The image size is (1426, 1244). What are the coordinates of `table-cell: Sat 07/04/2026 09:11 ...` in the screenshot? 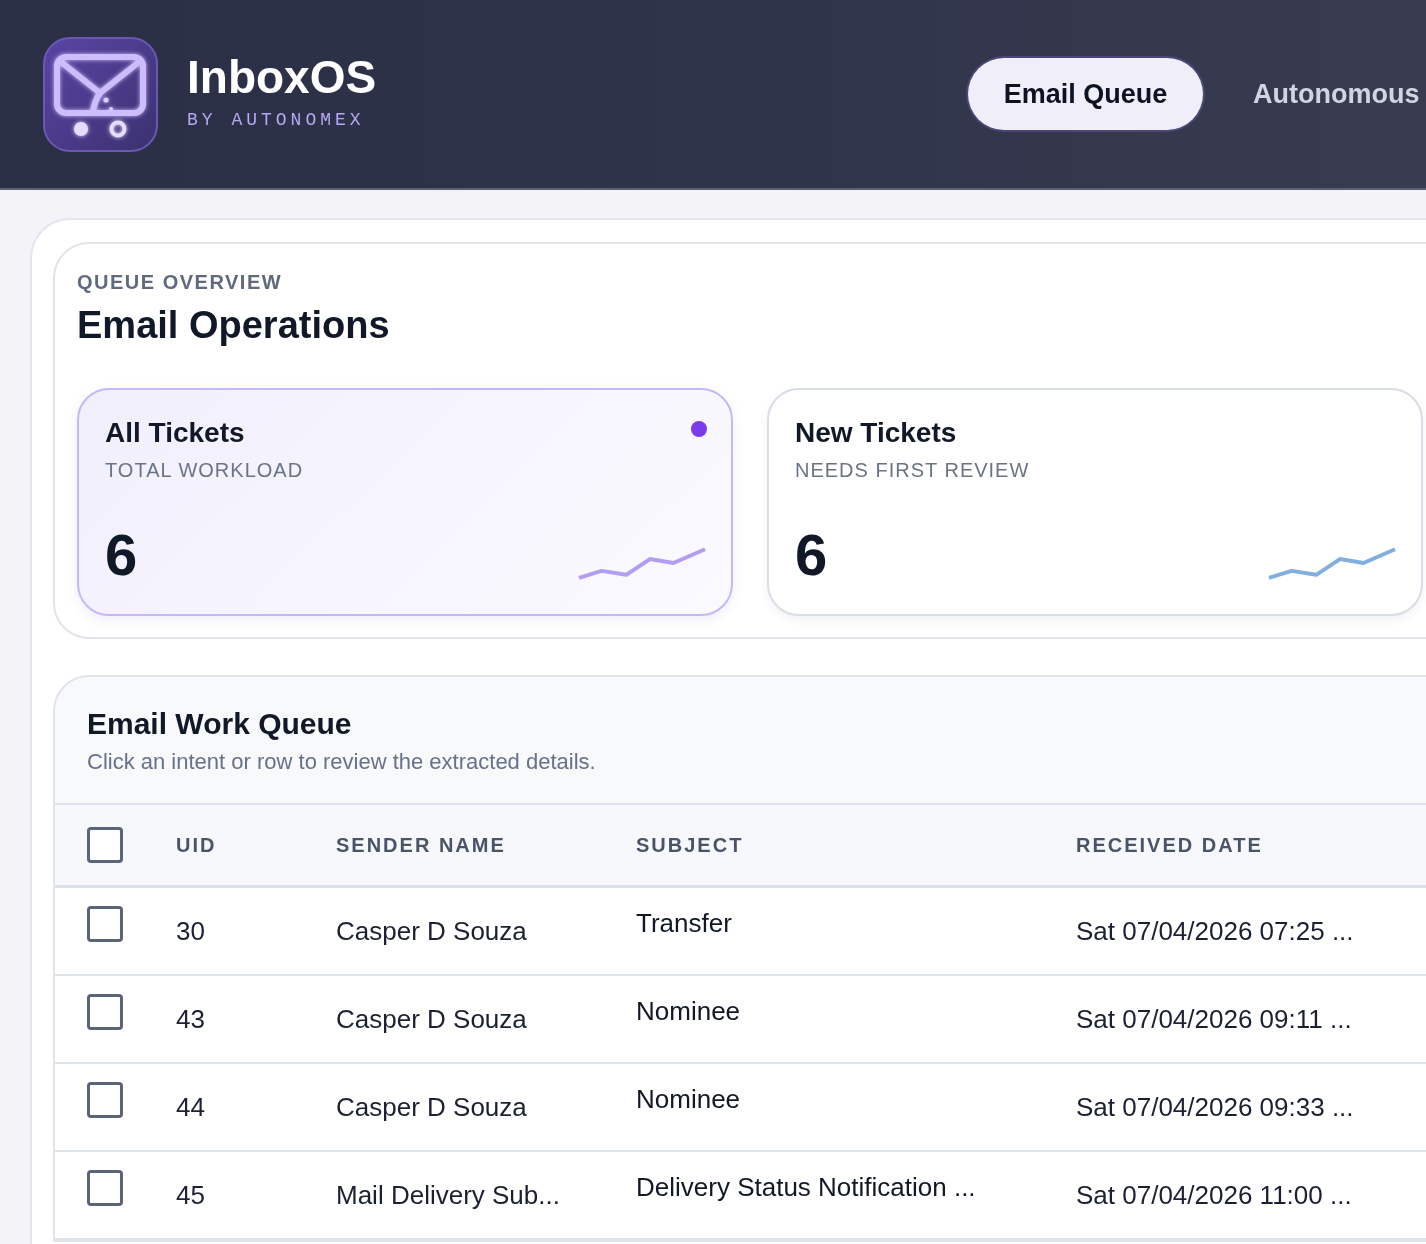 It's located at (1214, 1018).